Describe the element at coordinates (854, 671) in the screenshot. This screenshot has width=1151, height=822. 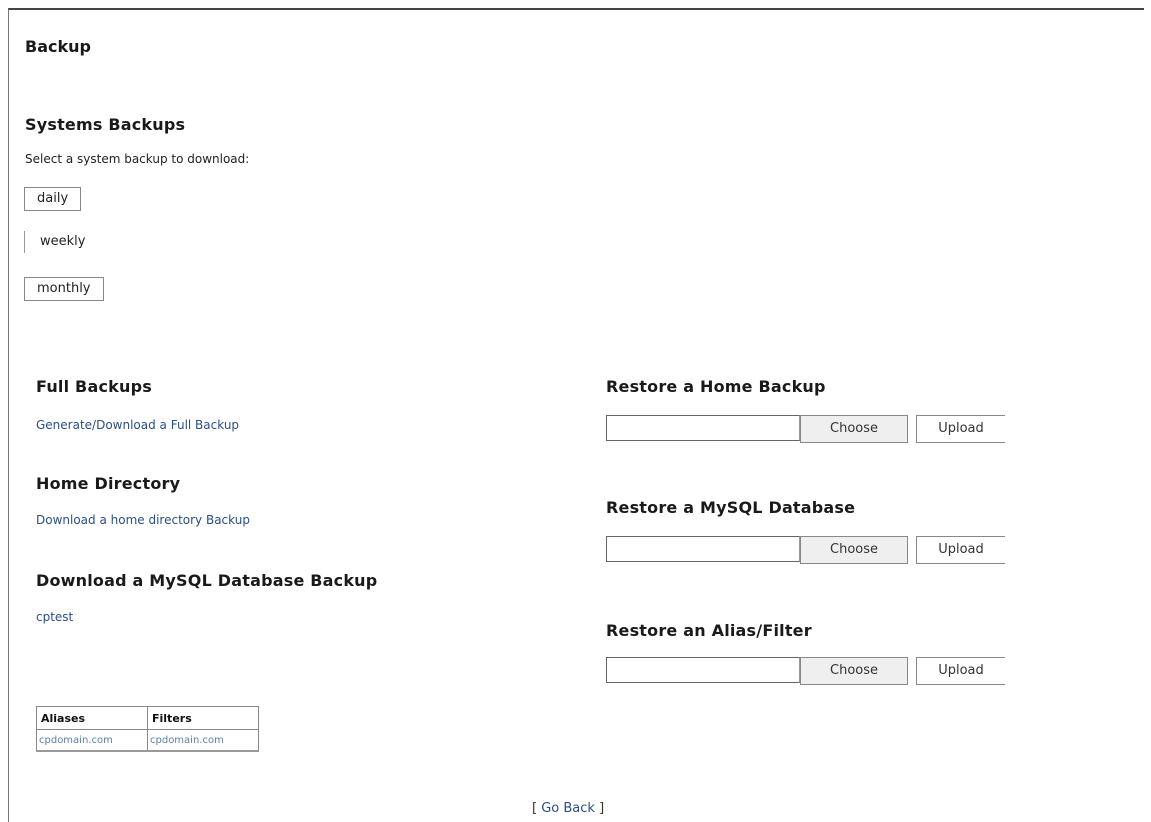
I see `restore-alias-filter-choose-button: Choose` at that location.